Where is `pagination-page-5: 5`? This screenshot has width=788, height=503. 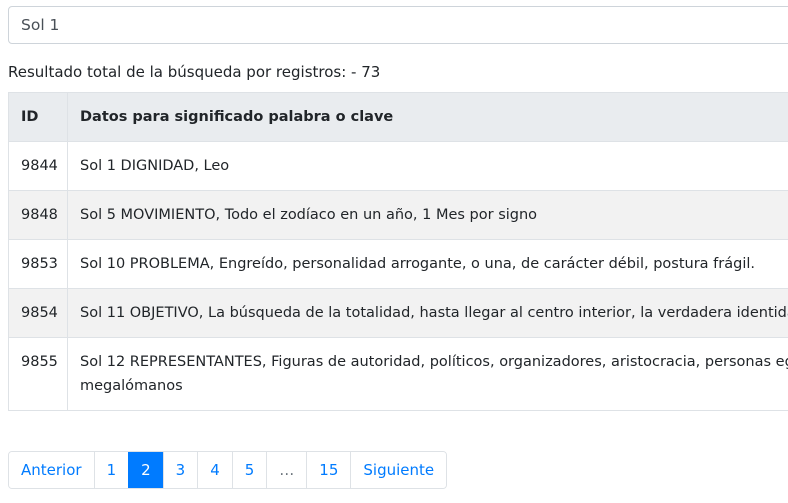
pagination-page-5: 5 is located at coordinates (249, 470).